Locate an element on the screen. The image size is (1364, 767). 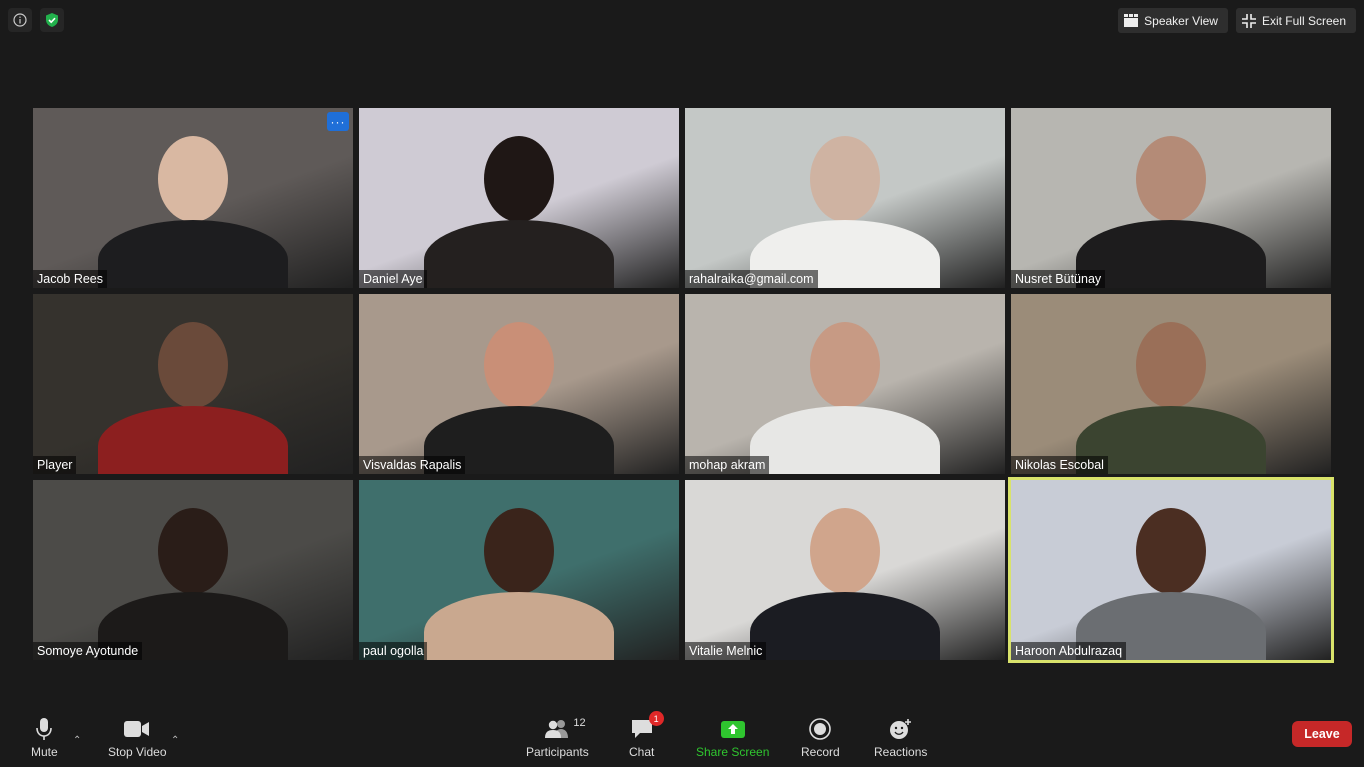
video-tile: Nusret Bütünay is located at coordinates (1171, 198).